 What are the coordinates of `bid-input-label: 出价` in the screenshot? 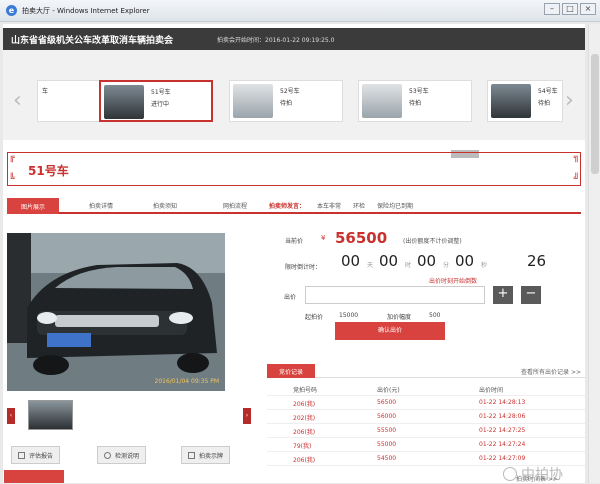 It's located at (290, 297).